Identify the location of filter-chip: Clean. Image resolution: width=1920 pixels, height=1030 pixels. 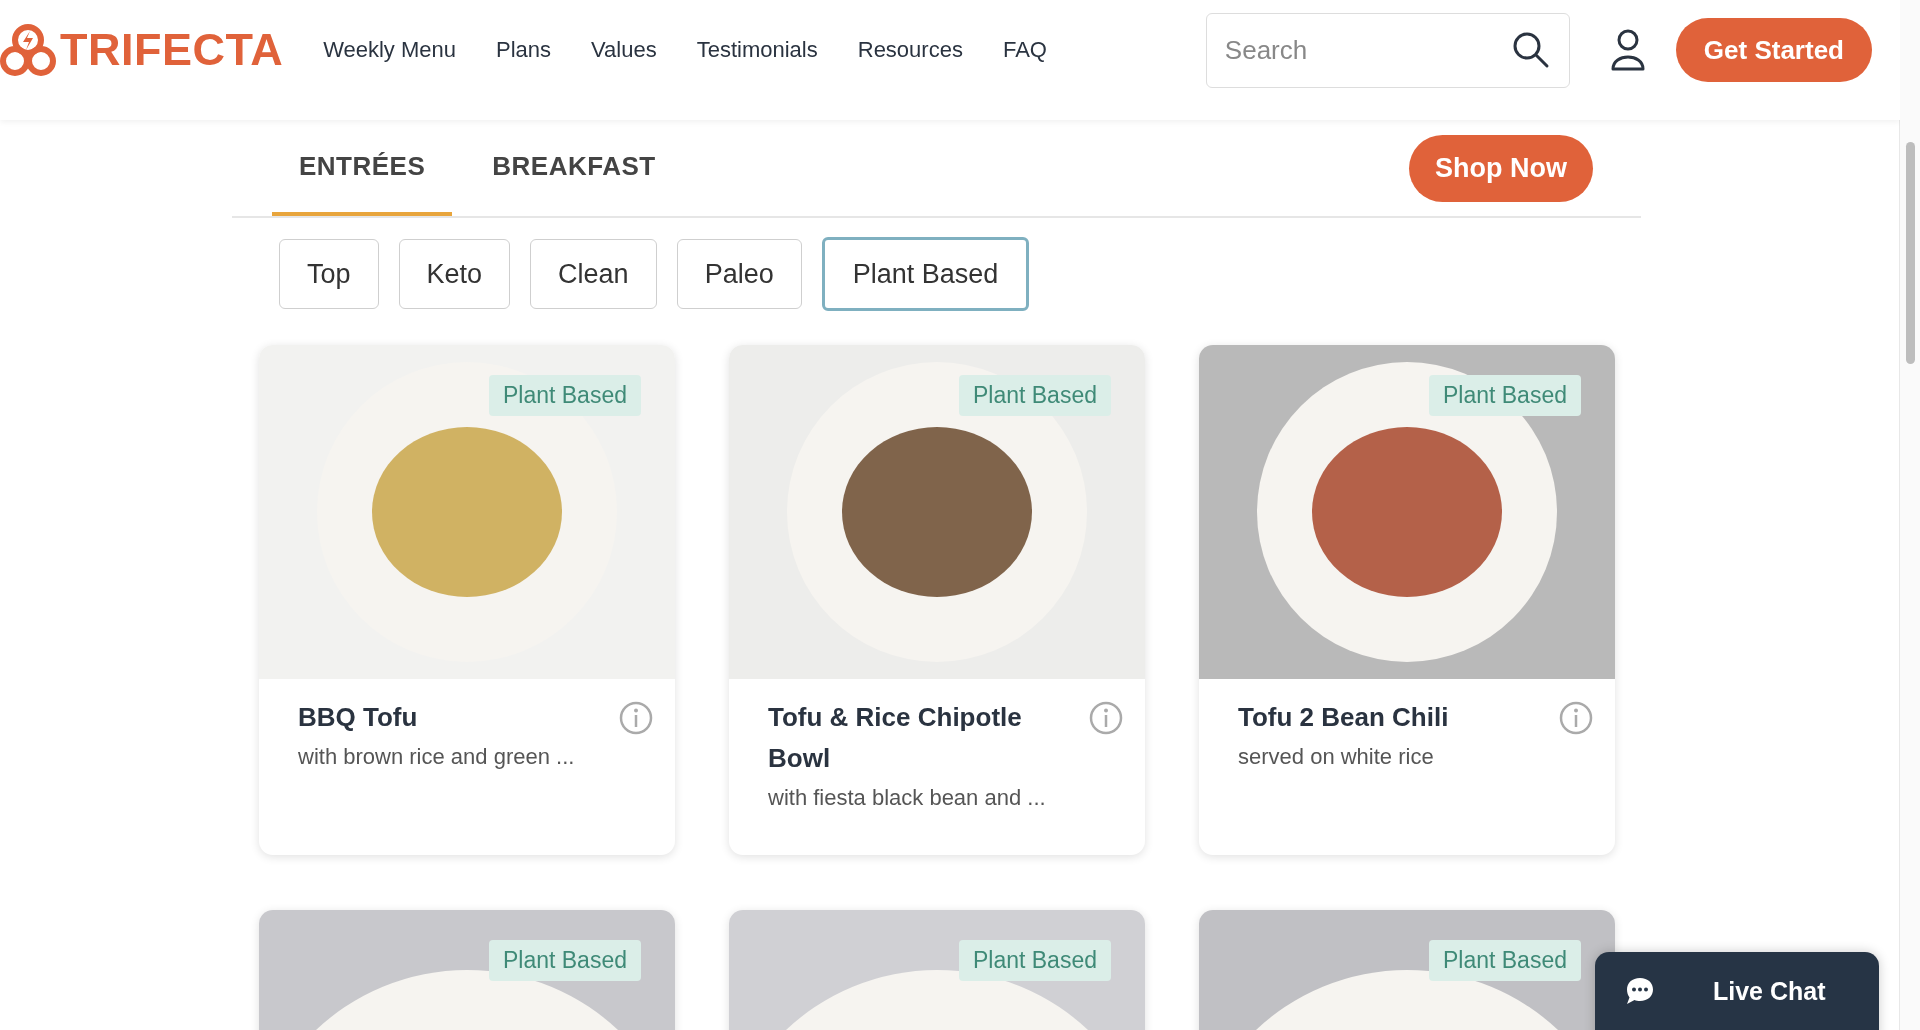
(593, 274).